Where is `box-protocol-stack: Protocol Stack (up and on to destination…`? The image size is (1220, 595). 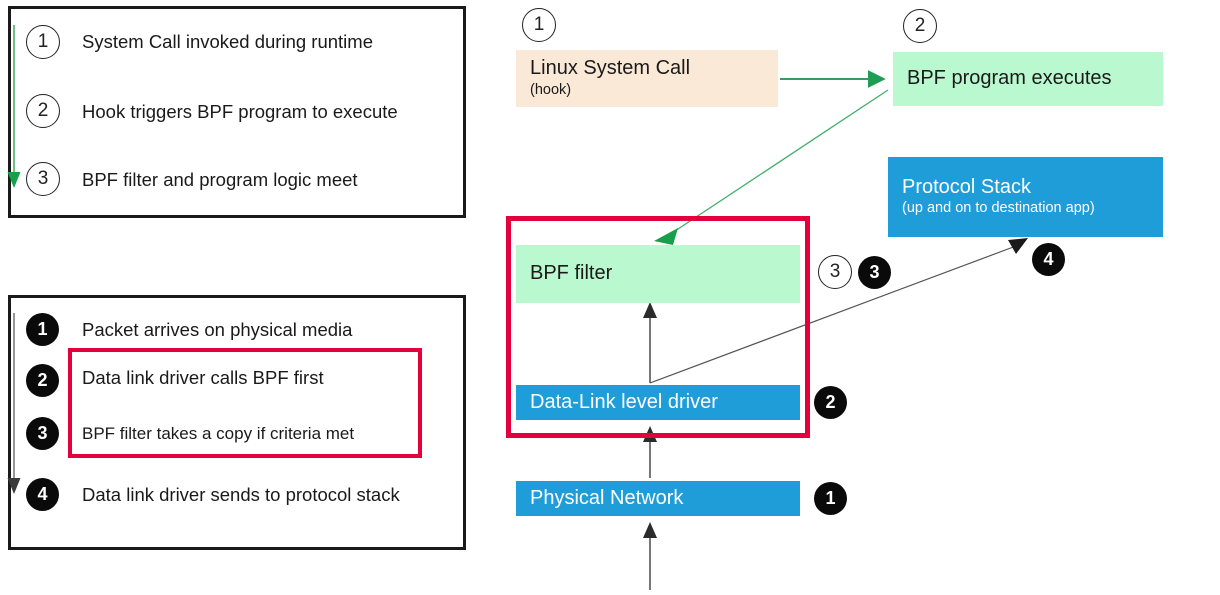 box-protocol-stack: Protocol Stack (up and on to destination… is located at coordinates (1025, 197).